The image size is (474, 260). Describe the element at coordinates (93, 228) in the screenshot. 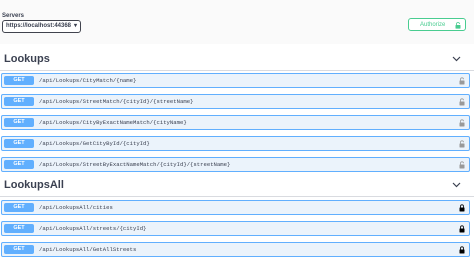

I see `operation-path: /api/LookupsAll/streets/{cityId}` at that location.